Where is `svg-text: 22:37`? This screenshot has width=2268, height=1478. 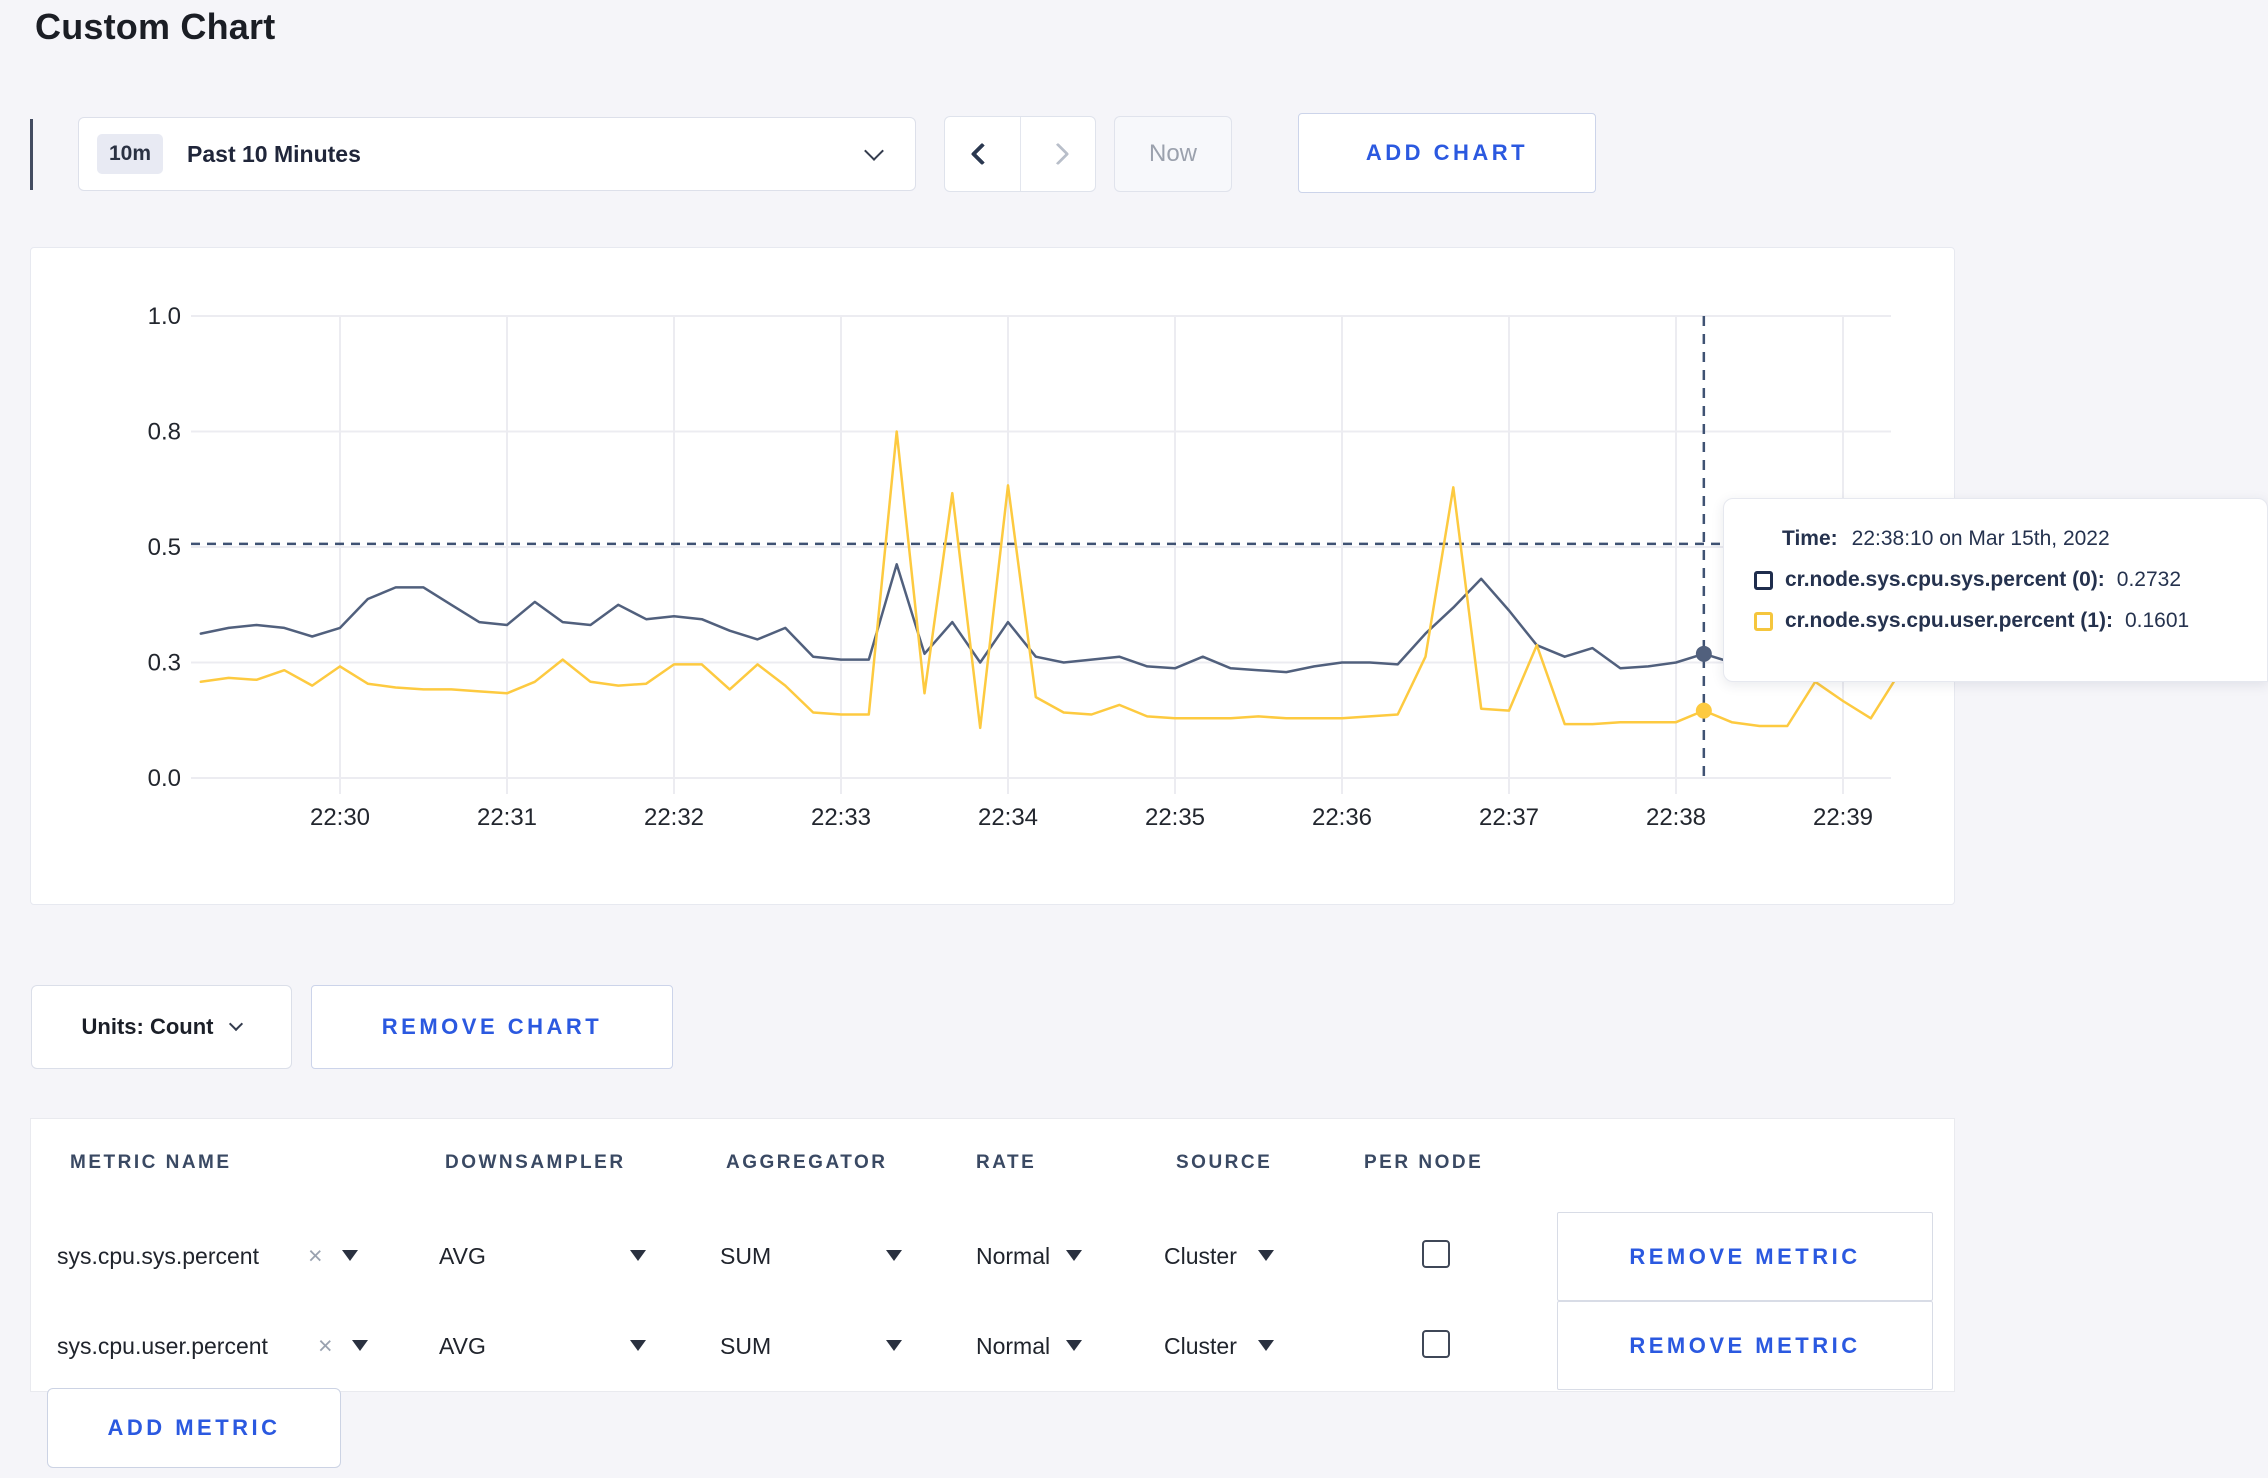
svg-text: 22:37 is located at coordinates (1509, 817).